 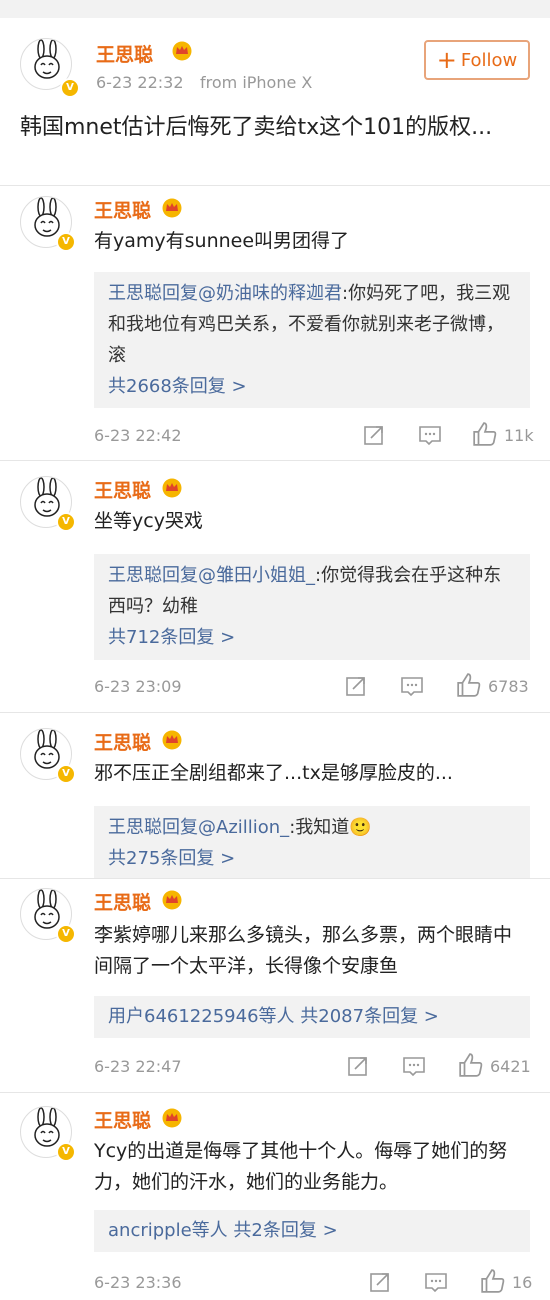 What do you see at coordinates (138, 435) in the screenshot?
I see `comment-time: 6-23 22:42` at bounding box center [138, 435].